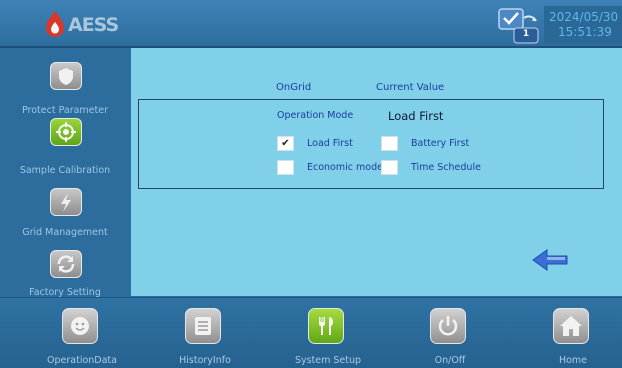 Image resolution: width=622 pixels, height=368 pixels. I want to click on nav-label: On/Off, so click(450, 360).